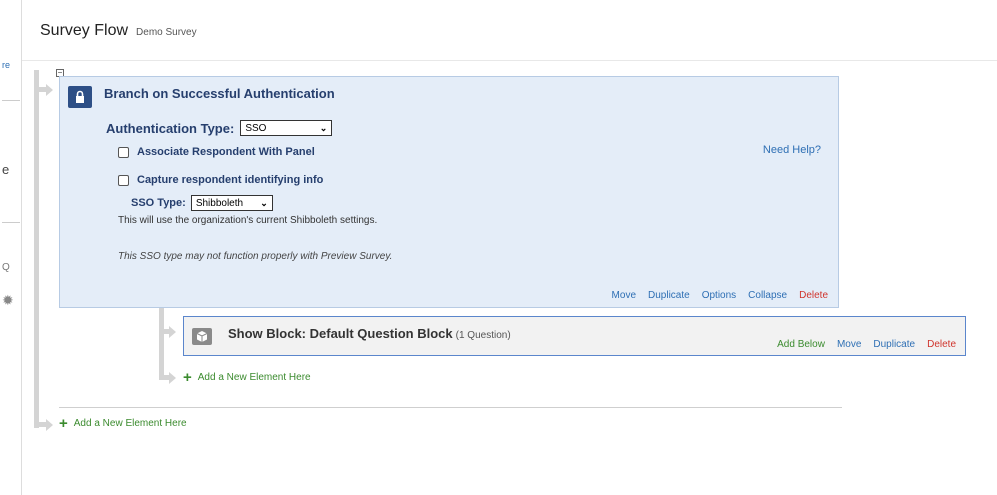 This screenshot has height=495, width=997. I want to click on block-delete-link: Delete, so click(941, 344).